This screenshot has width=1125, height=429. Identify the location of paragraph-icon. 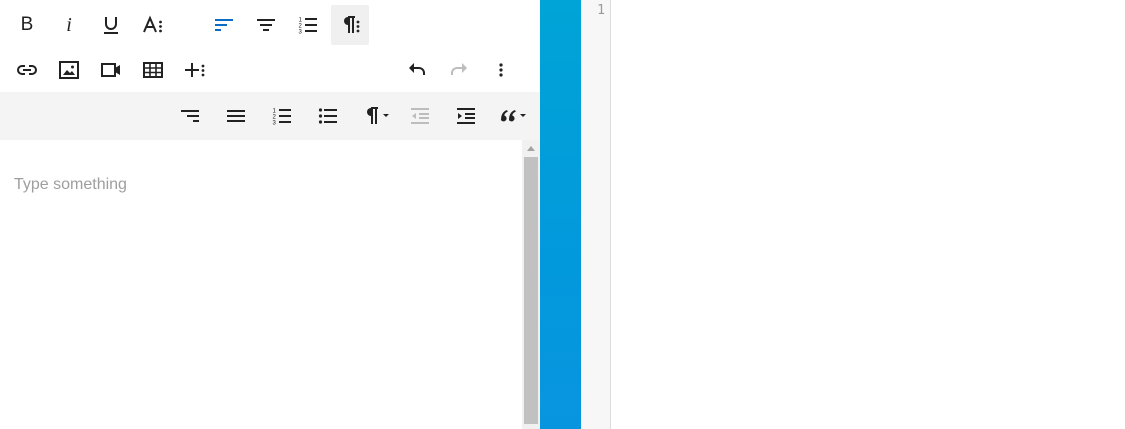
(378, 115).